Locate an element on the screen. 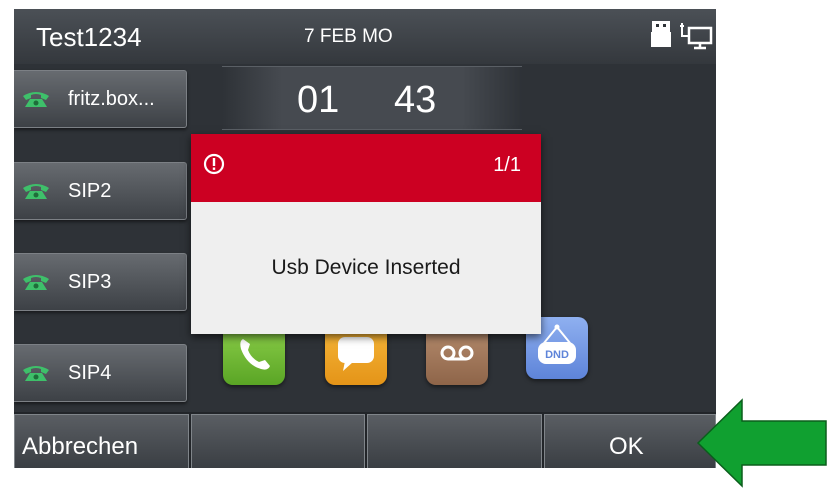 The image size is (830, 488). status-bar: Test1234 7 FEB MO is located at coordinates (365, 36).